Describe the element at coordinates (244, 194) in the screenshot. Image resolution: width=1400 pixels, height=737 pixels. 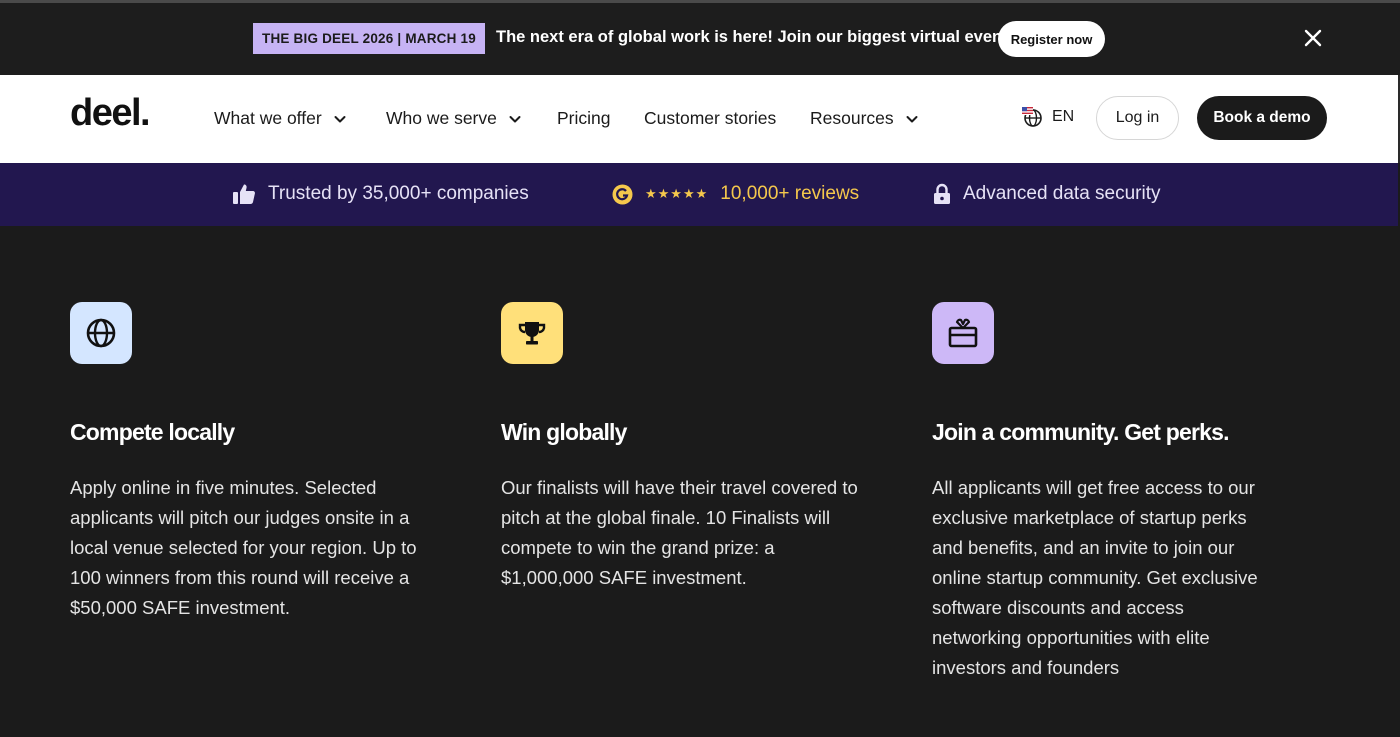
I see `thumbs-up-icon` at that location.